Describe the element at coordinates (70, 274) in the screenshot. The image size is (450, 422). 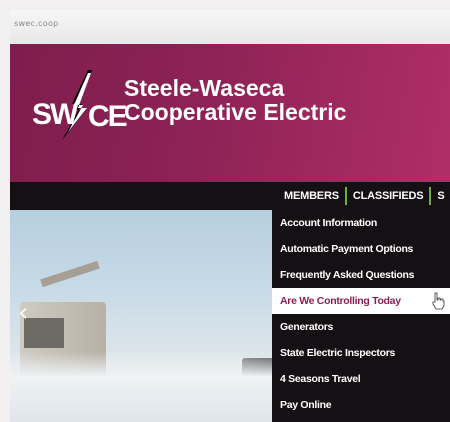
I see `bucket-truck-arm` at that location.